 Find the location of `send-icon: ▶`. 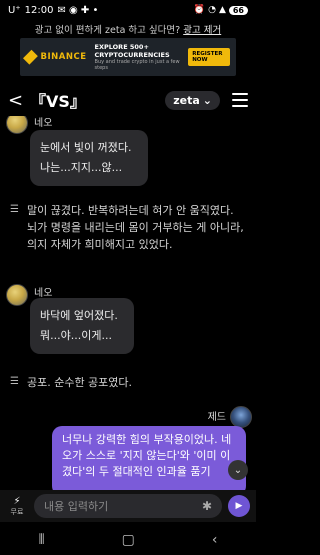

send-icon: ▶ is located at coordinates (239, 506).